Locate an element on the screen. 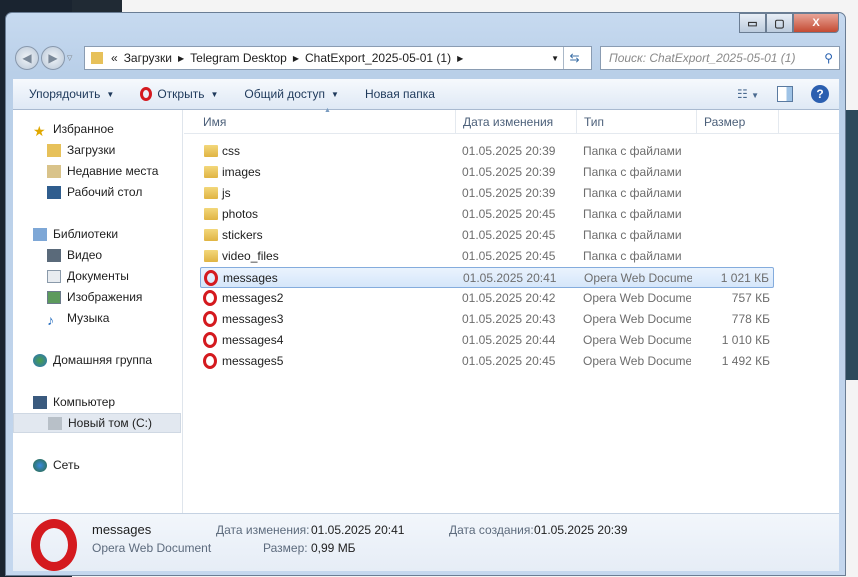 The height and width of the screenshot is (577, 858). file-row: css 01.05.2025 20:39 Папка с файлами is located at coordinates (487, 151).